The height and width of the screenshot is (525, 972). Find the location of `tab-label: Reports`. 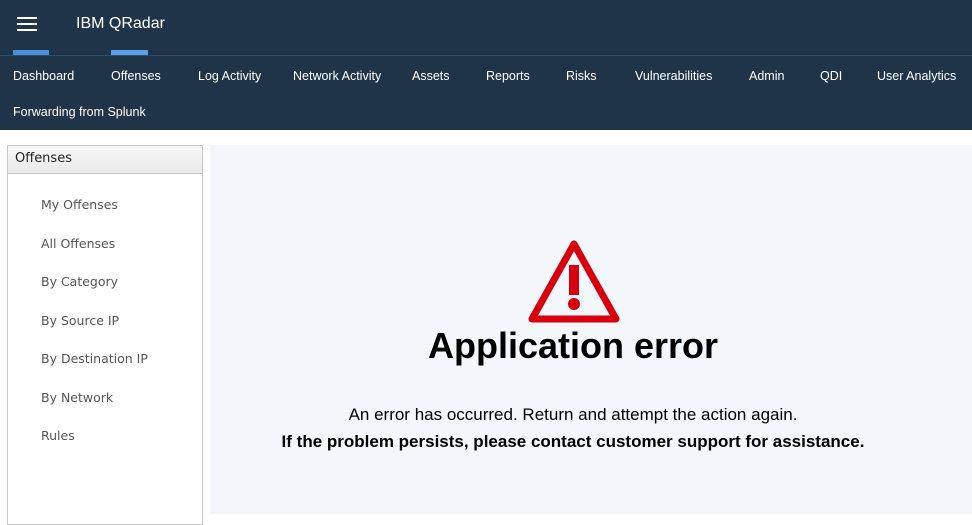

tab-label: Reports is located at coordinates (508, 76).